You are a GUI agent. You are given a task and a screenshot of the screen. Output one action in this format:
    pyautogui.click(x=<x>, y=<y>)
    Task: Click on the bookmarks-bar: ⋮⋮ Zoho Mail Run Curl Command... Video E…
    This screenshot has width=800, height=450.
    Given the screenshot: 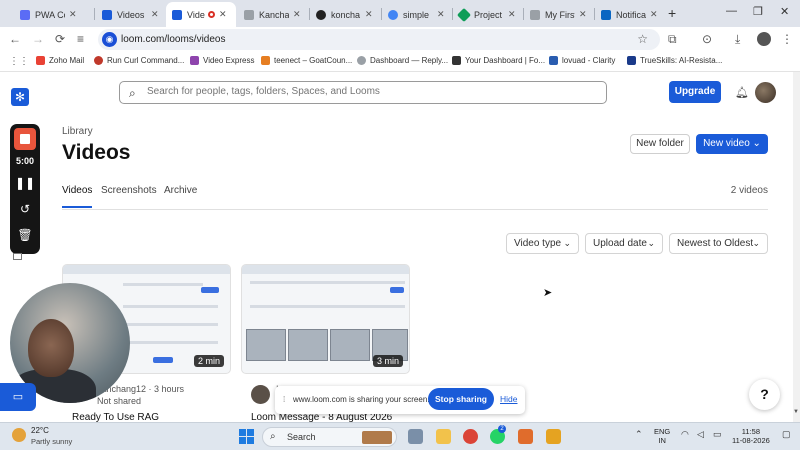 What is the action you would take?
    pyautogui.click(x=400, y=62)
    